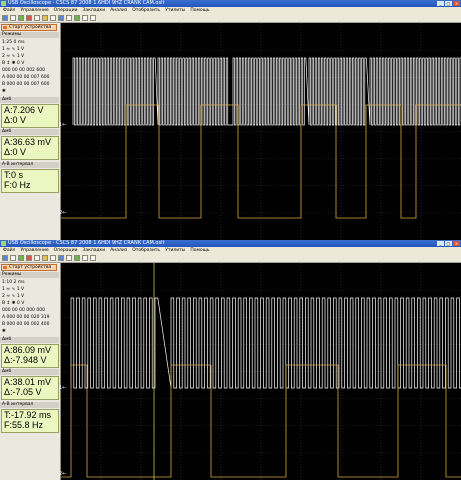 The width and height of the screenshot is (461, 480). Describe the element at coordinates (14, 175) in the screenshot. I see `interval-time-value: T:0 s` at that location.